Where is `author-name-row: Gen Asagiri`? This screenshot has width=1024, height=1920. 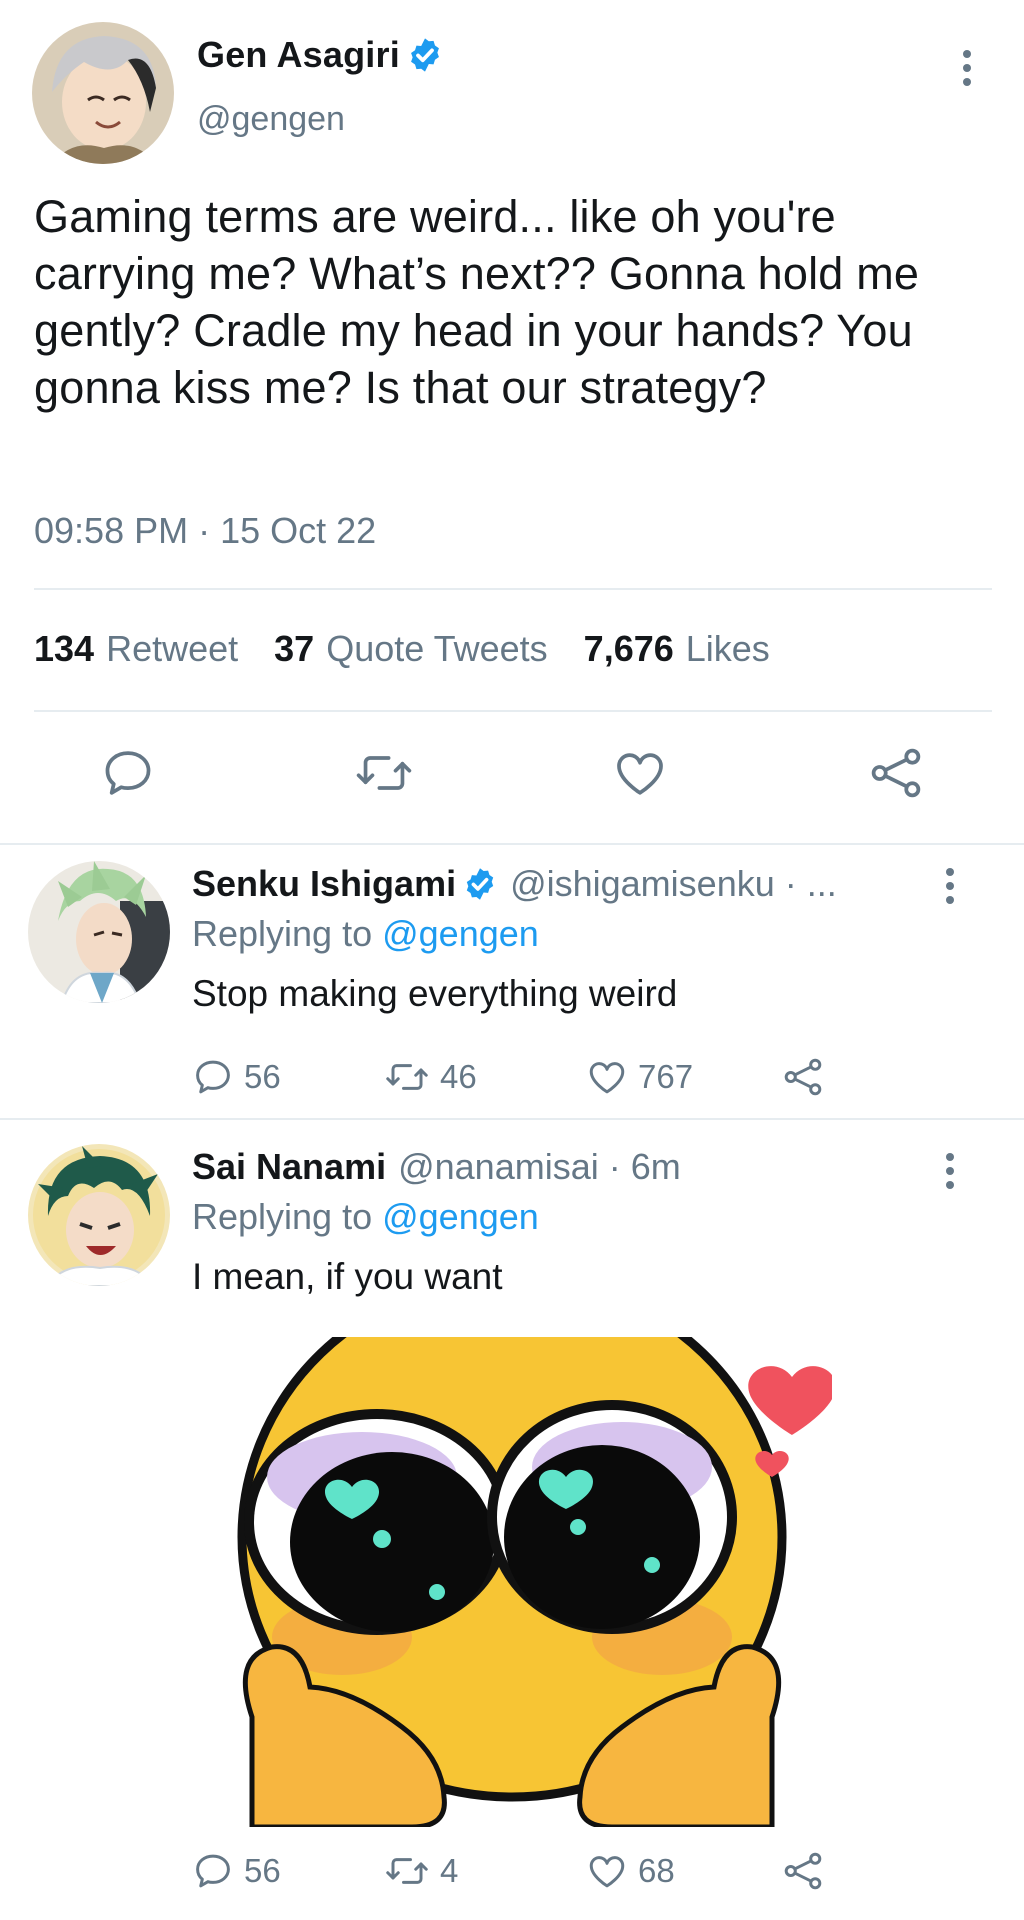 author-name-row: Gen Asagiri is located at coordinates (320, 55).